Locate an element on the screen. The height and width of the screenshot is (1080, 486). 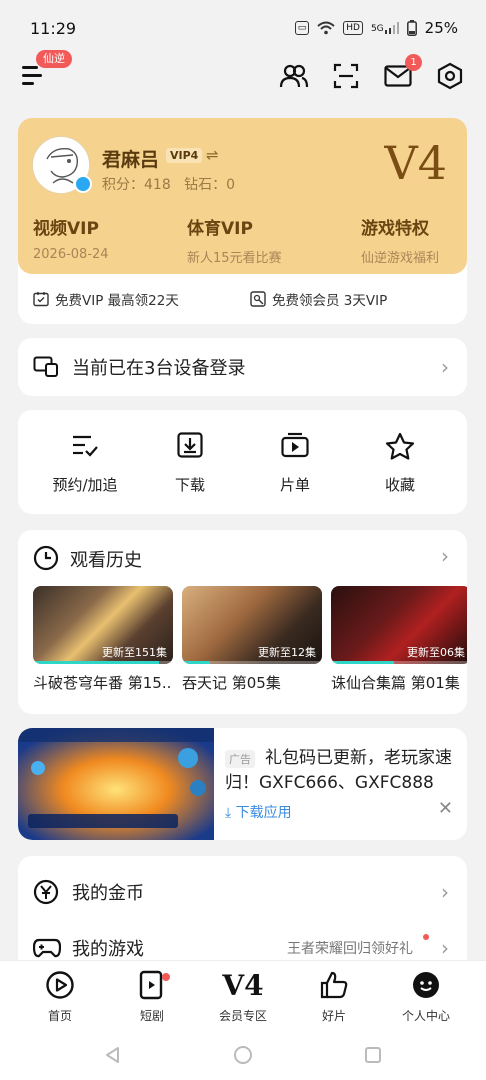
devices-row: 当前已在3台设备登录 › is located at coordinates (242, 367).